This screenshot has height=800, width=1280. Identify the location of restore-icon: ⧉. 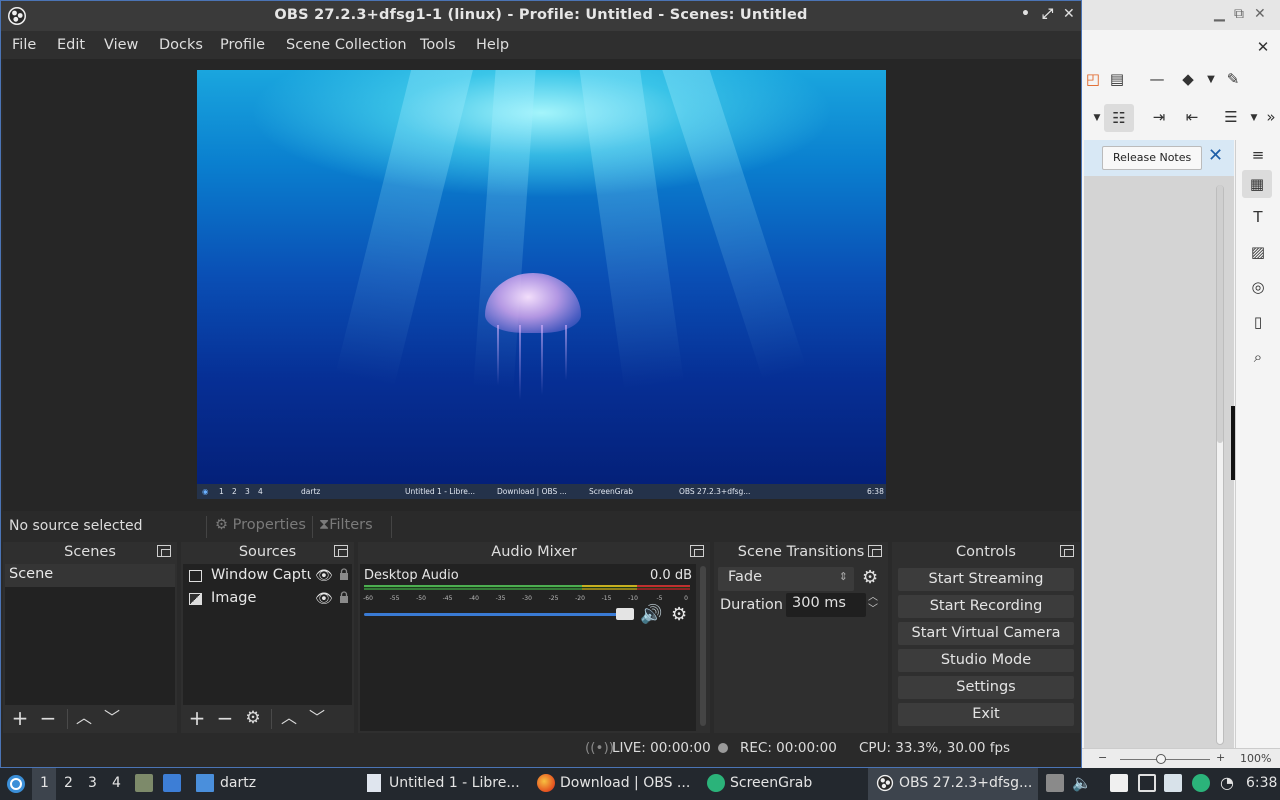
(1239, 14).